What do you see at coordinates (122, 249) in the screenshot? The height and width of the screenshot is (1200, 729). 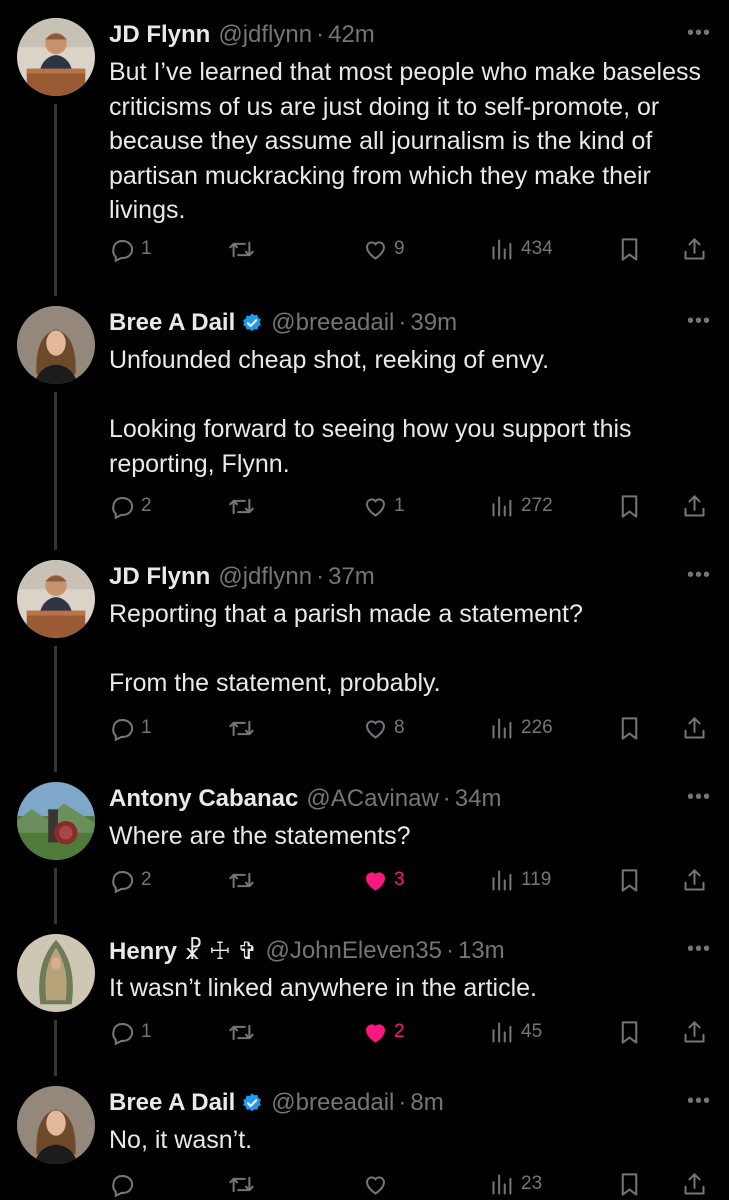 I see `reply-icon` at bounding box center [122, 249].